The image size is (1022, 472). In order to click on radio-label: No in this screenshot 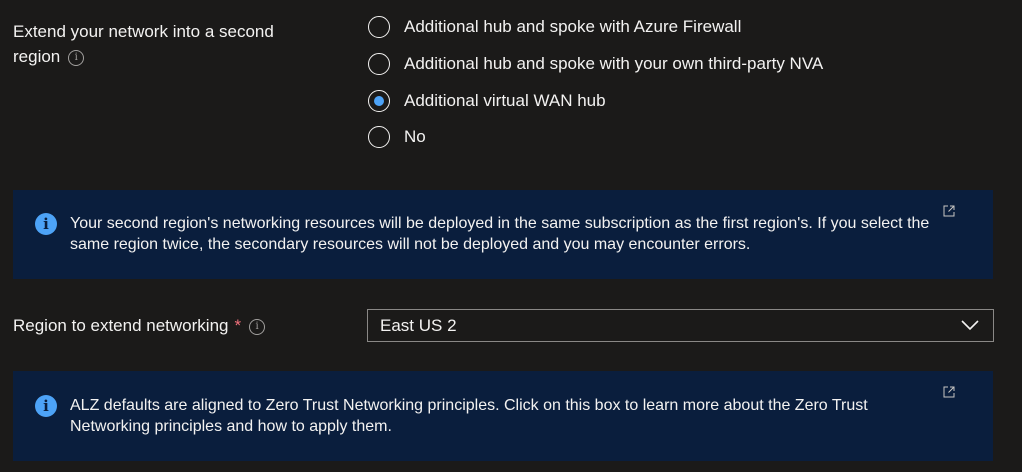, I will do `click(415, 136)`.